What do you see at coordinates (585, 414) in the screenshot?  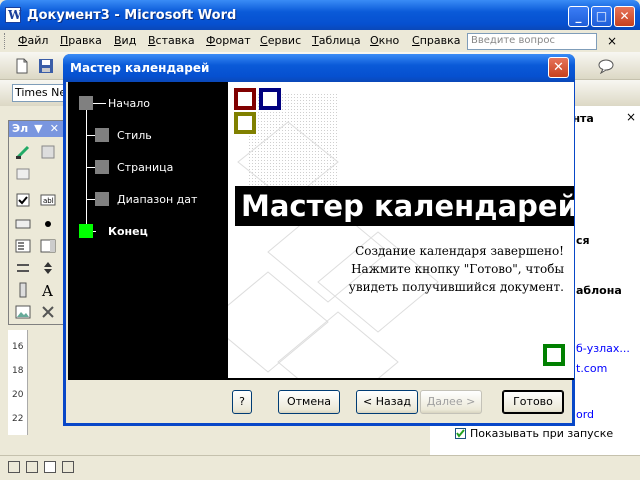 I see `taskpane-link-word: ord` at bounding box center [585, 414].